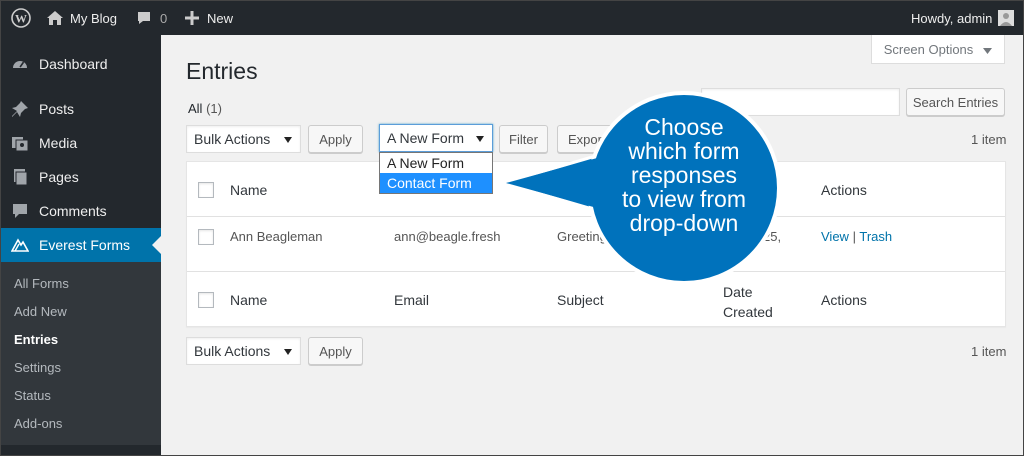  I want to click on column-header-name: Name, so click(248, 190).